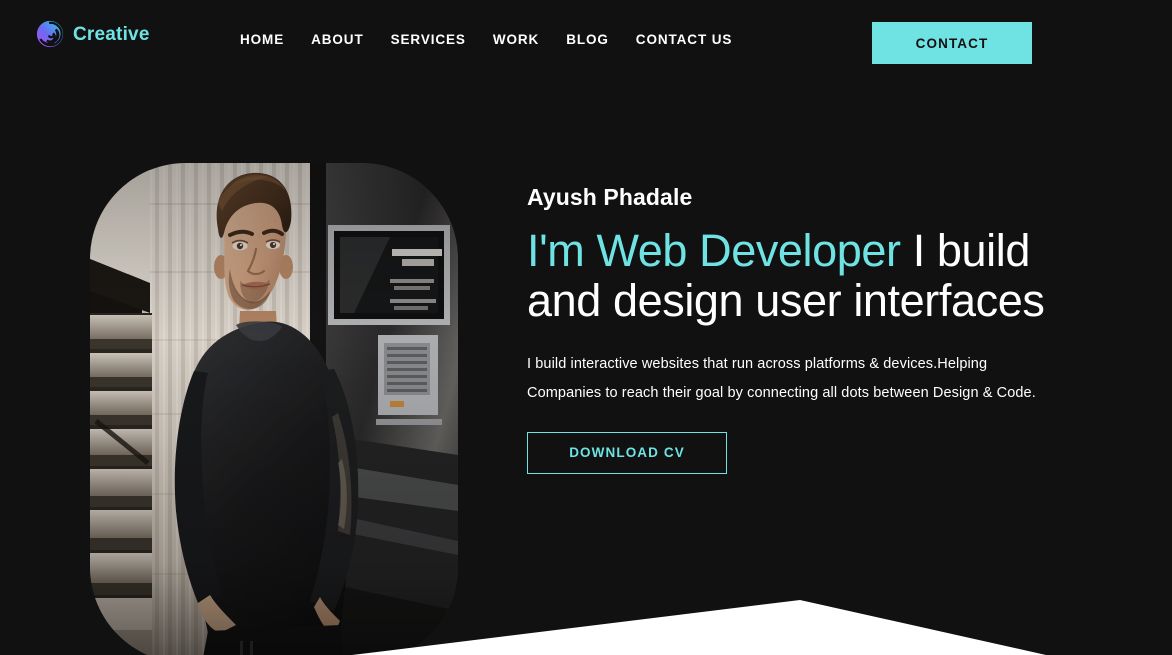 The image size is (1172, 655). Describe the element at coordinates (442, 40) in the screenshot. I see `nav-item-services: SERVICES` at that location.